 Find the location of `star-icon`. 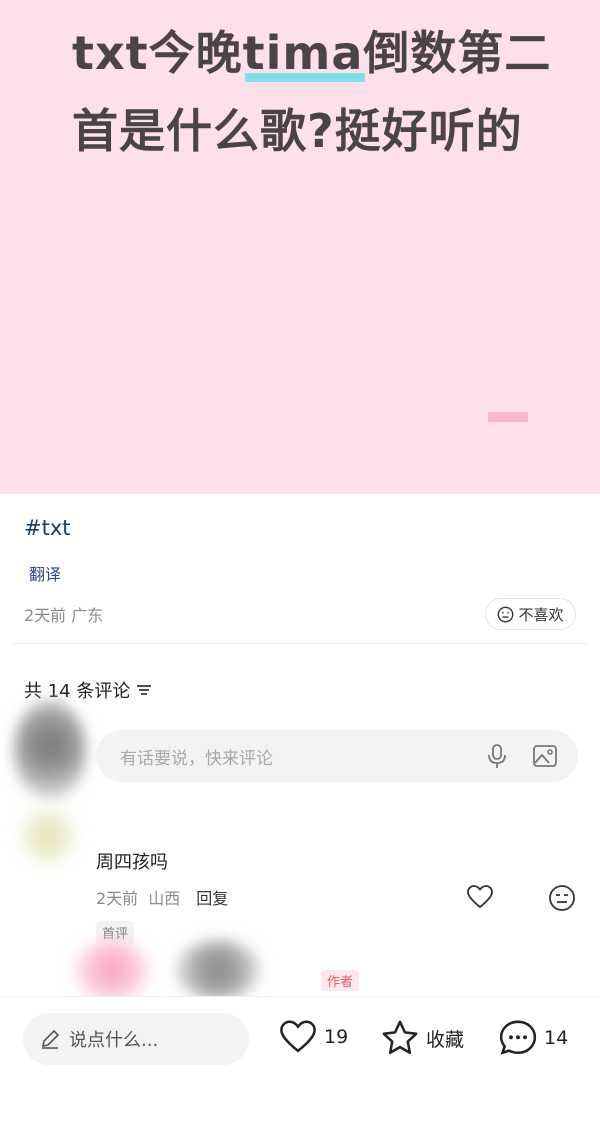

star-icon is located at coordinates (400, 1037).